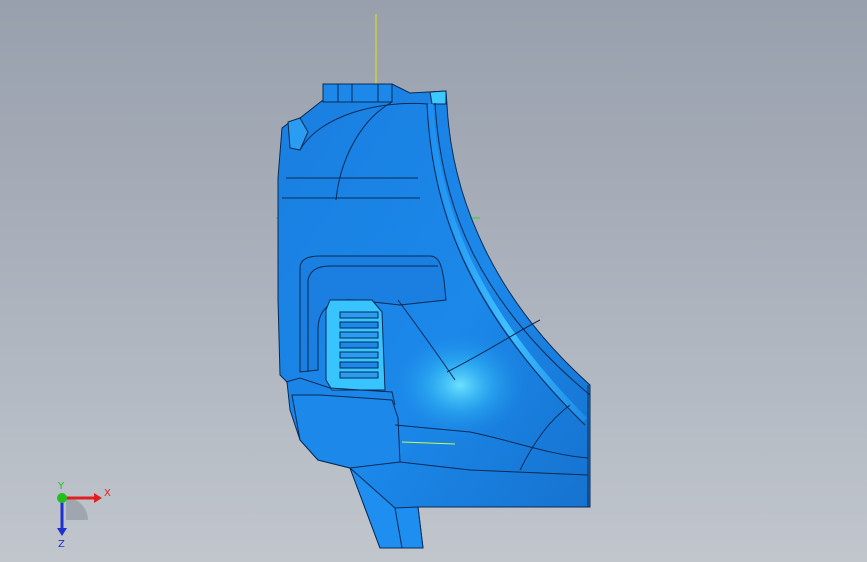 Image resolution: width=867 pixels, height=562 pixels. I want to click on surface-highlight, so click(460, 385).